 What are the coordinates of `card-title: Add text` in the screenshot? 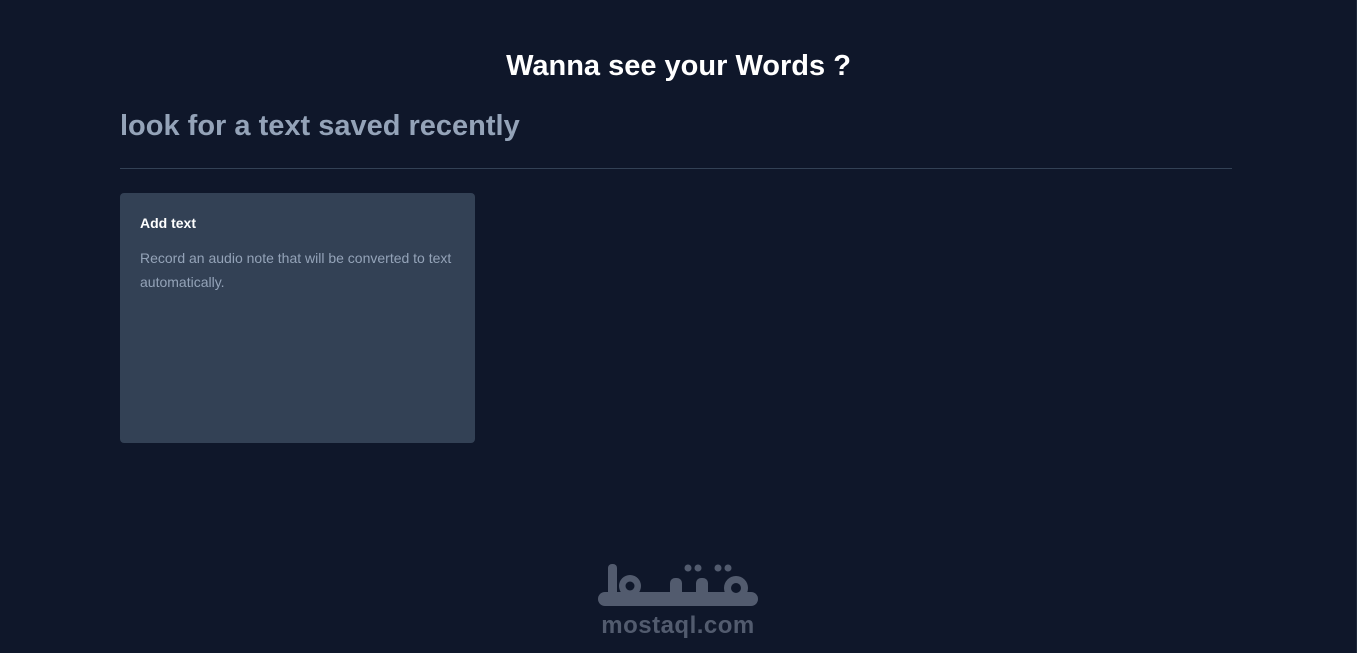 It's located at (168, 223).